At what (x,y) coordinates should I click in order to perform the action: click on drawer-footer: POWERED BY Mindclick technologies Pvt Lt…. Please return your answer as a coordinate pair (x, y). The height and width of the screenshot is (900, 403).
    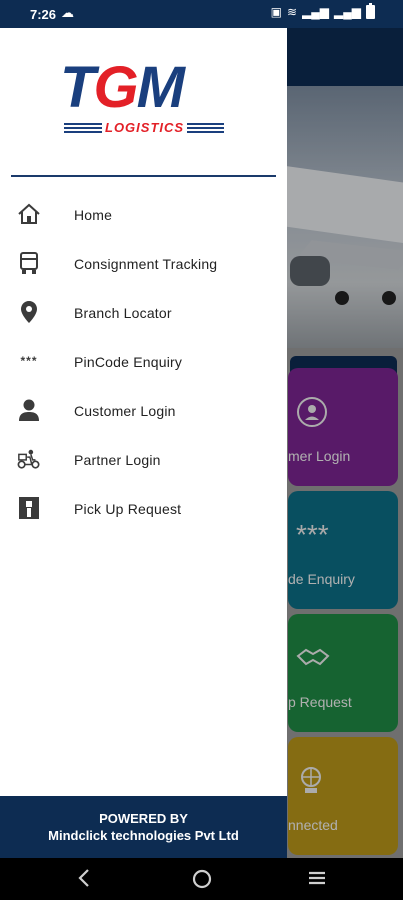
    Looking at the image, I should click on (143, 827).